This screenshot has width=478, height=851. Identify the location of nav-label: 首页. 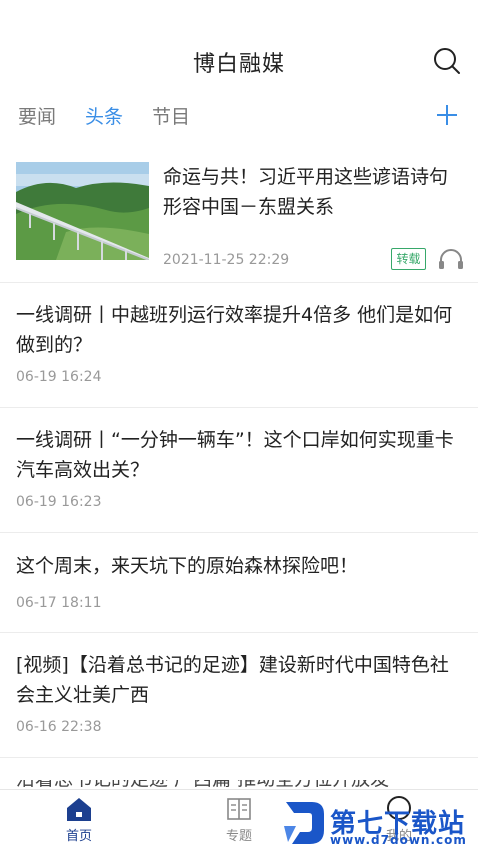
(78, 836).